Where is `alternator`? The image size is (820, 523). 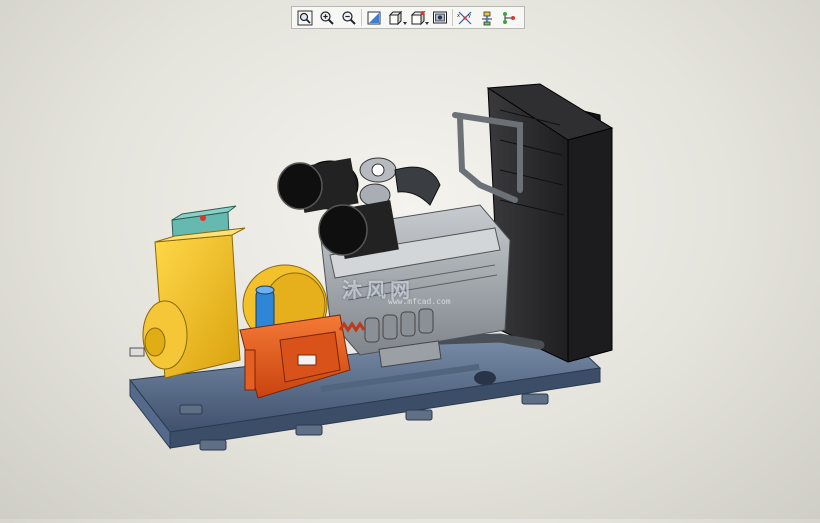 alternator is located at coordinates (187, 303).